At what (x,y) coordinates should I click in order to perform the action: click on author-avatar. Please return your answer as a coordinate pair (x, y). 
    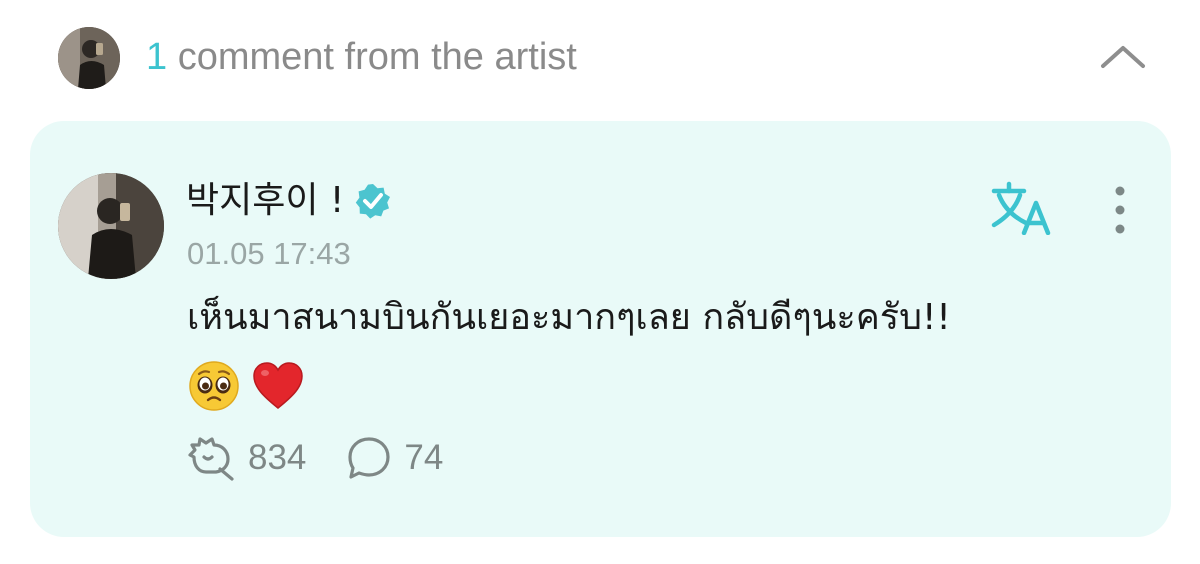
    Looking at the image, I should click on (111, 226).